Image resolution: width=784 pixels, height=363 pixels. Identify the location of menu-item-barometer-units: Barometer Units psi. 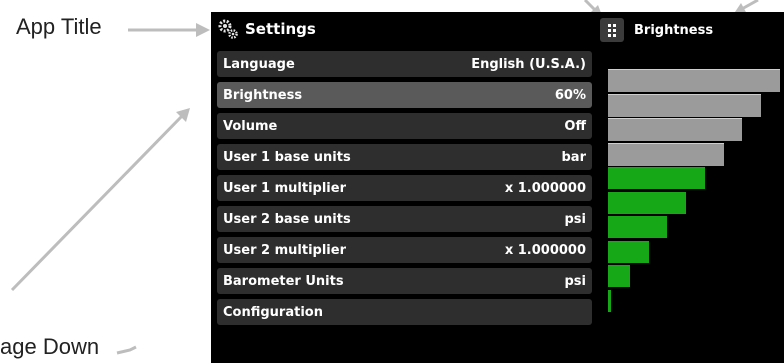
(404, 281).